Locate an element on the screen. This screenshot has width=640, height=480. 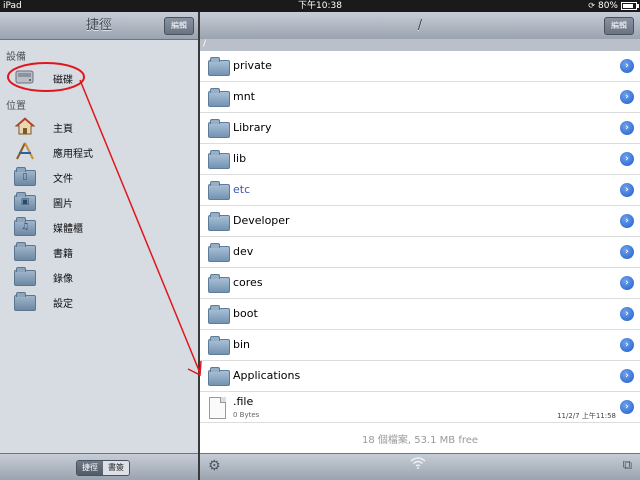
file-row: Developer › is located at coordinates (420, 221).